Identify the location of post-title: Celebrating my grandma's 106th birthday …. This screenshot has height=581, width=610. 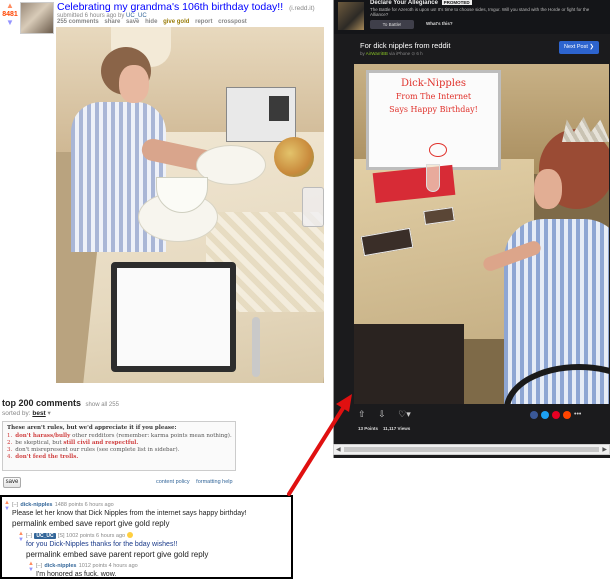
(186, 7).